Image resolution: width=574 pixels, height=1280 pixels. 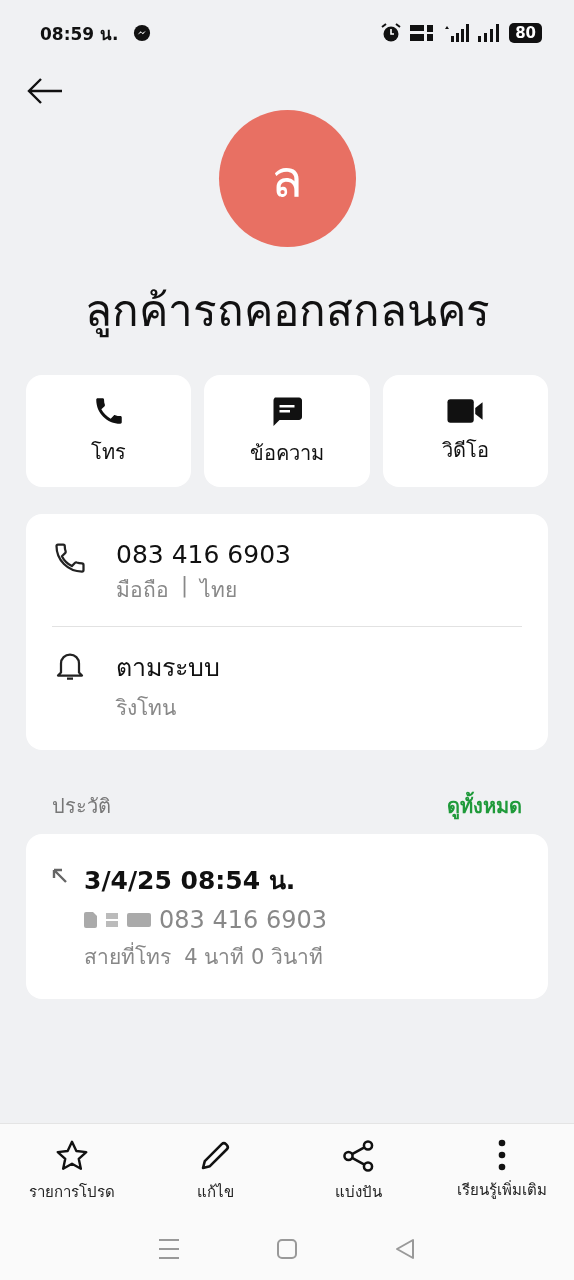 I want to click on action-button: ข้อความ, so click(x=287, y=431).